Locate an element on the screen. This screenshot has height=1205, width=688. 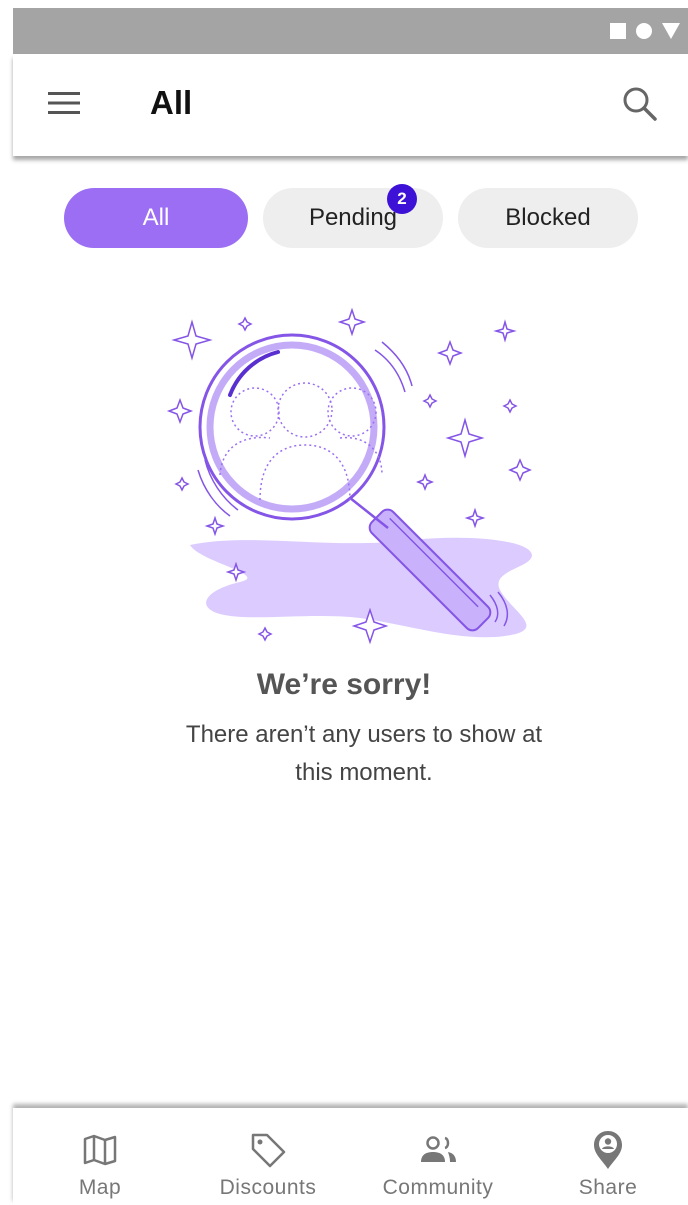
tab-pending-label: Pending is located at coordinates (353, 217).